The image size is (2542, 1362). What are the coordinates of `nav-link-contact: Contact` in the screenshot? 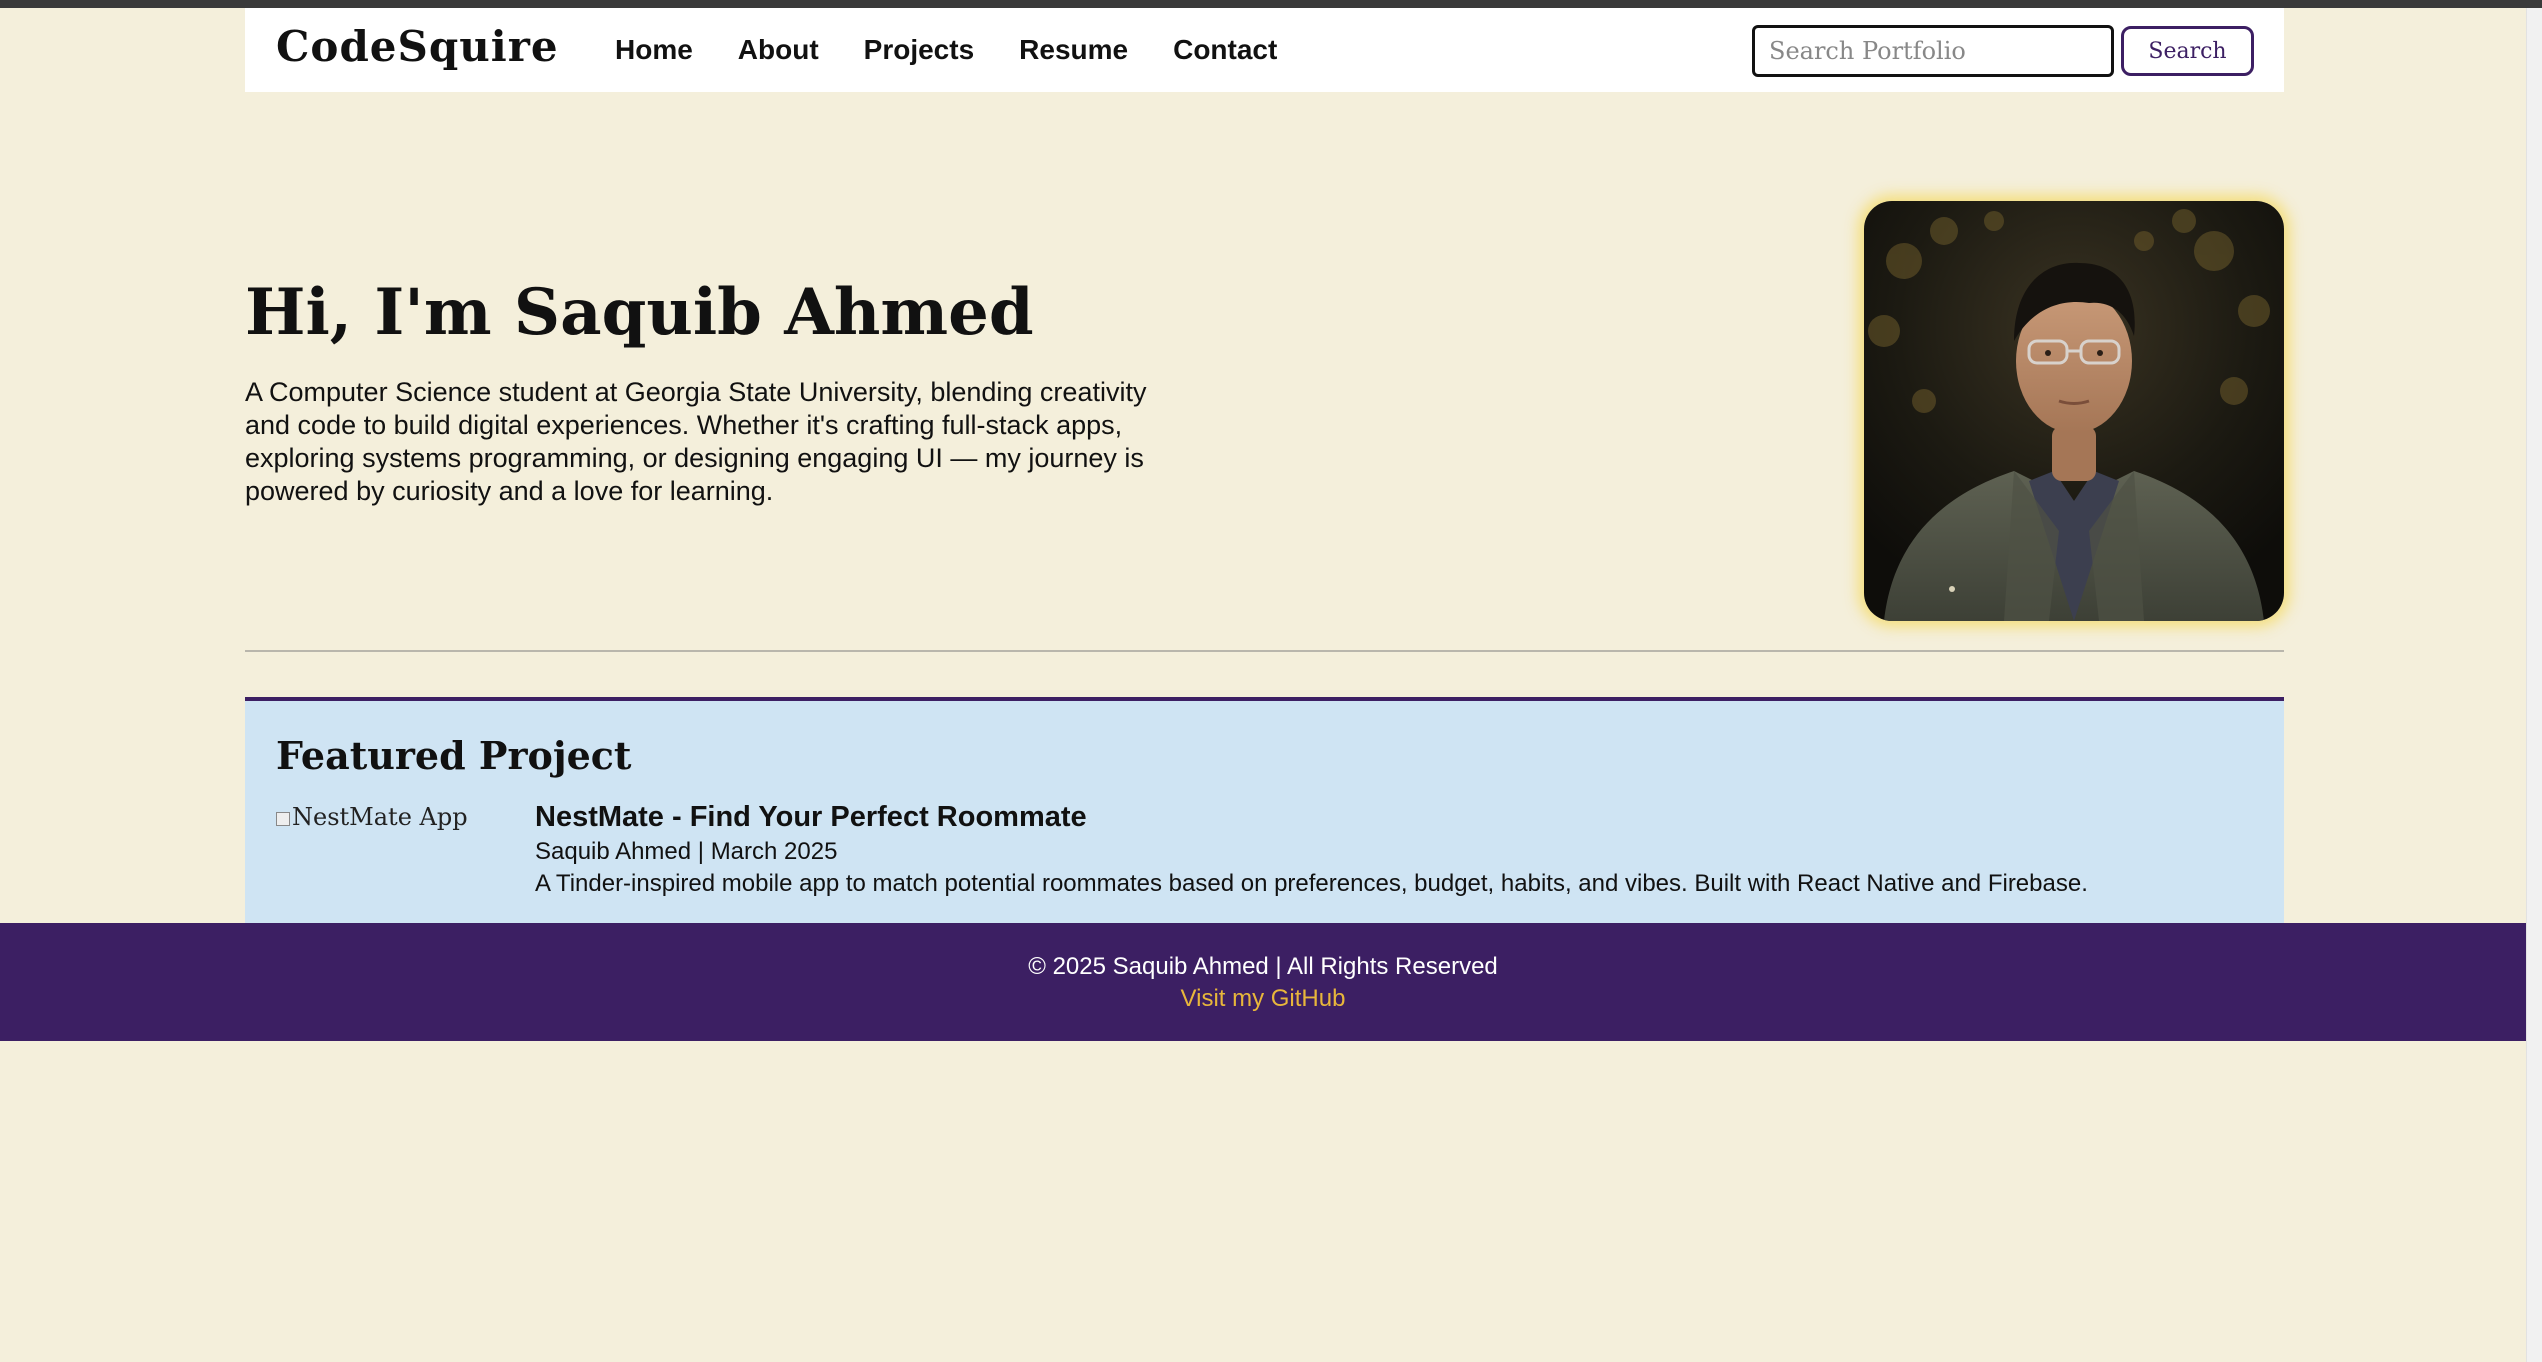 It's located at (1225, 50).